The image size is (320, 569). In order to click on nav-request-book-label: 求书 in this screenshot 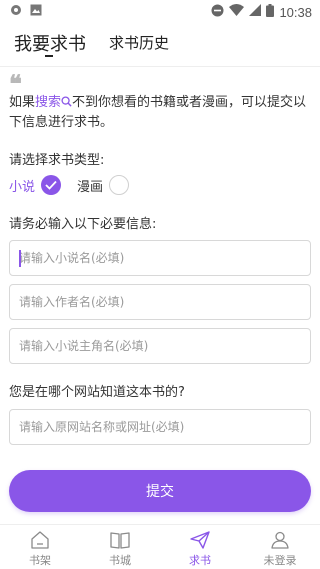, I will do `click(200, 560)`.